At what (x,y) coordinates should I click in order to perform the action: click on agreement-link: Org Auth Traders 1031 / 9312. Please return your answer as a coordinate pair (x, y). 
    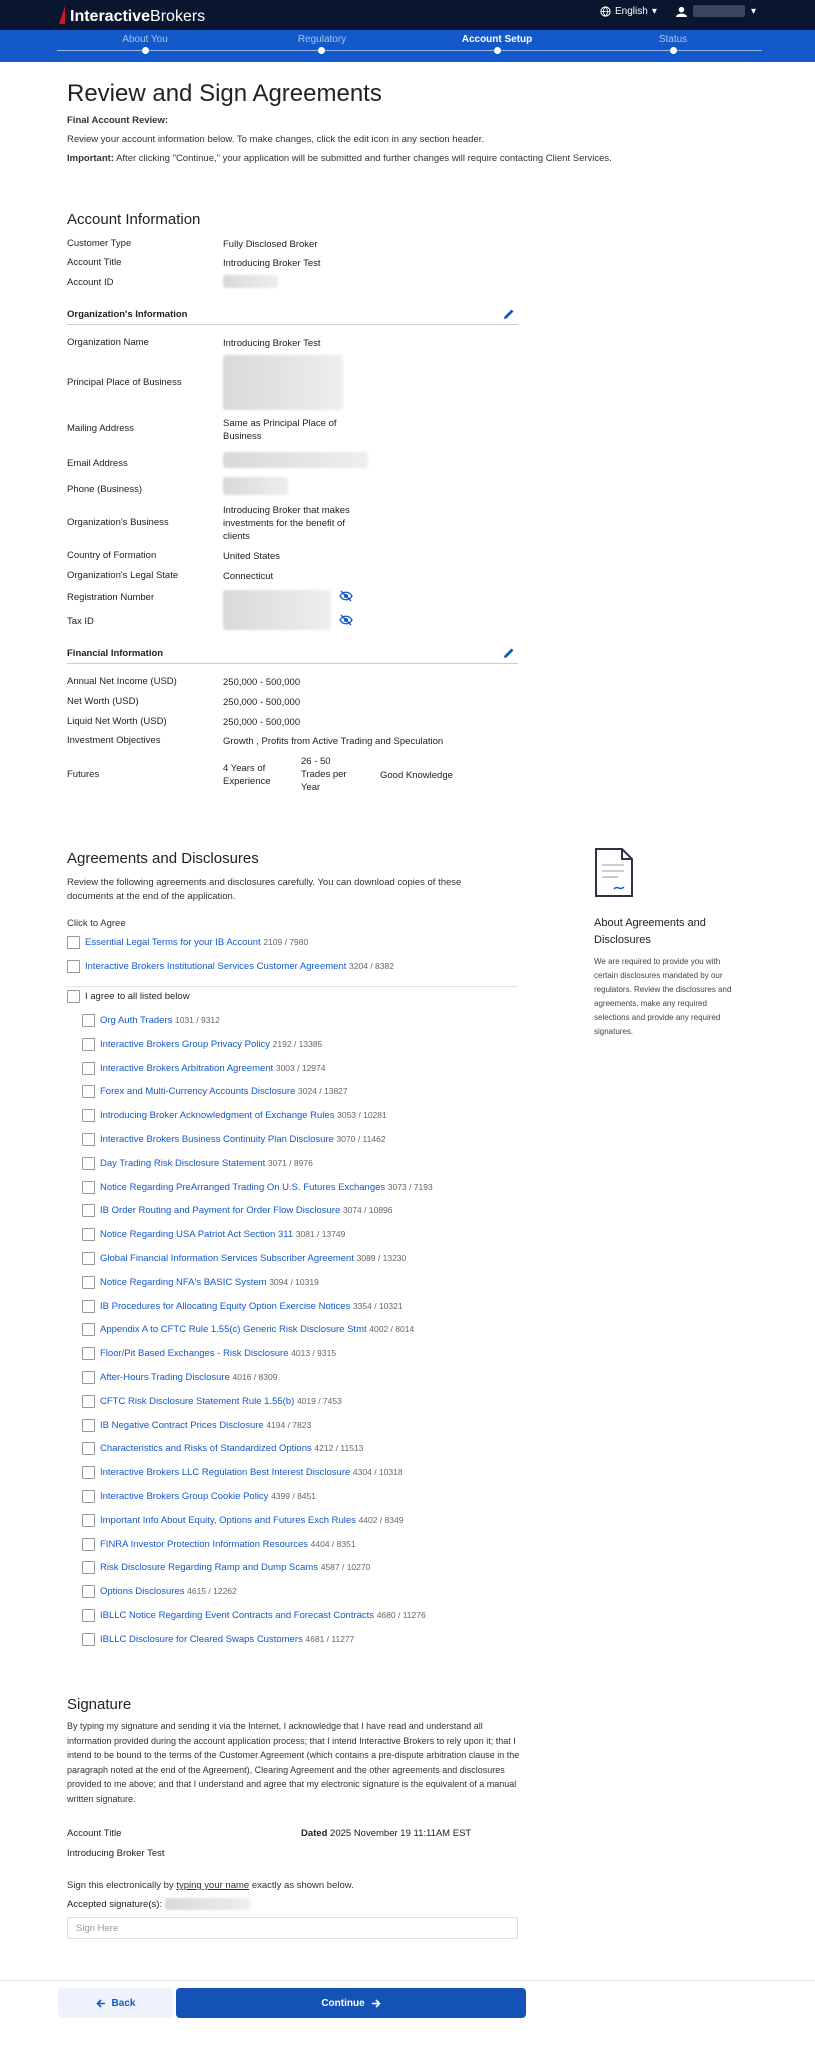
    Looking at the image, I should click on (160, 1020).